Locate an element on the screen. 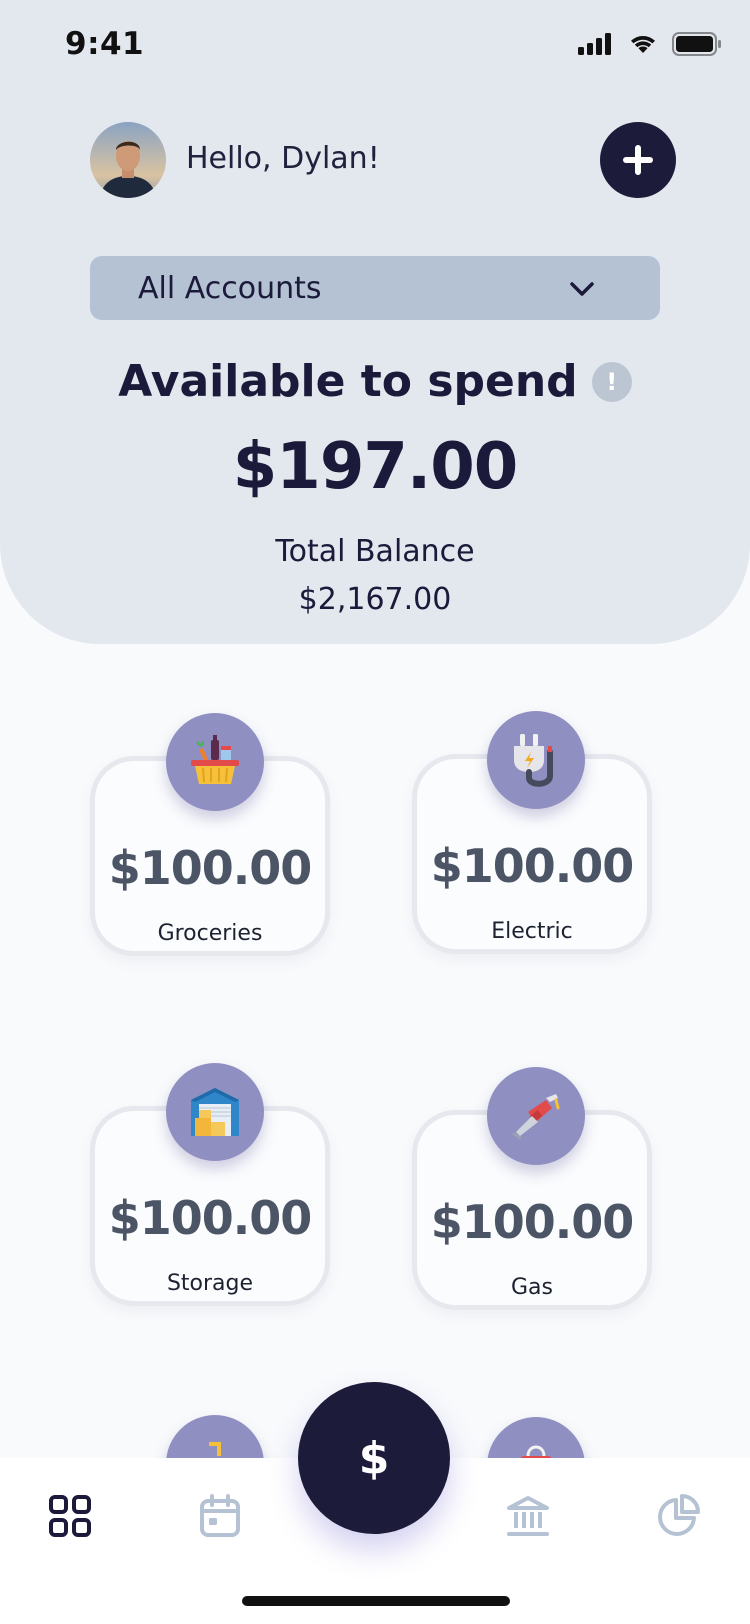  accounts-select: All Accounts is located at coordinates (375, 288).